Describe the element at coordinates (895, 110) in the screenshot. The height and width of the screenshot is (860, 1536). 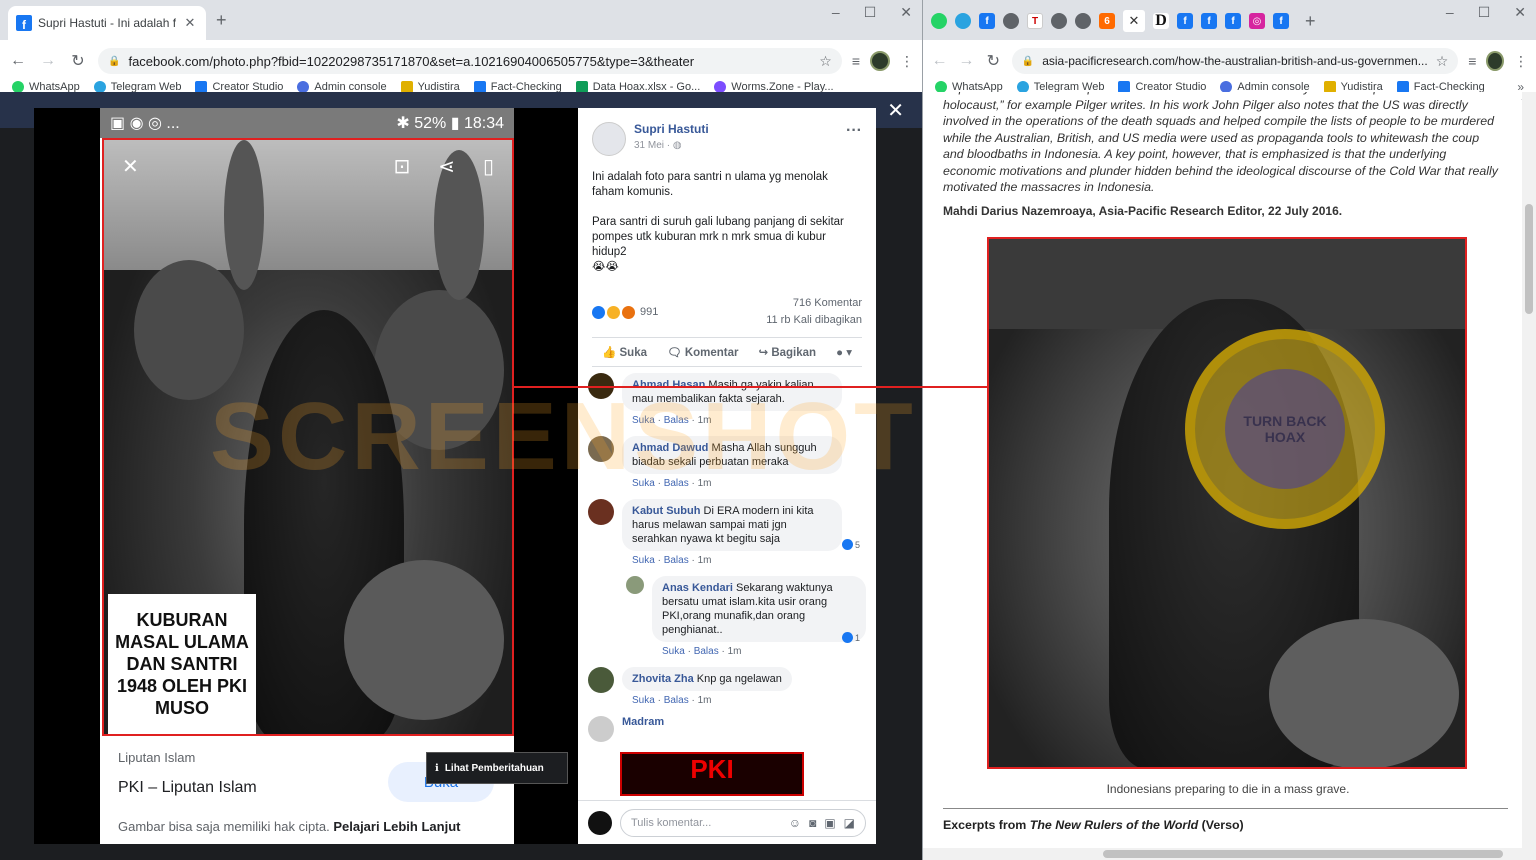
I see `close-viewer-icon: ✕` at that location.